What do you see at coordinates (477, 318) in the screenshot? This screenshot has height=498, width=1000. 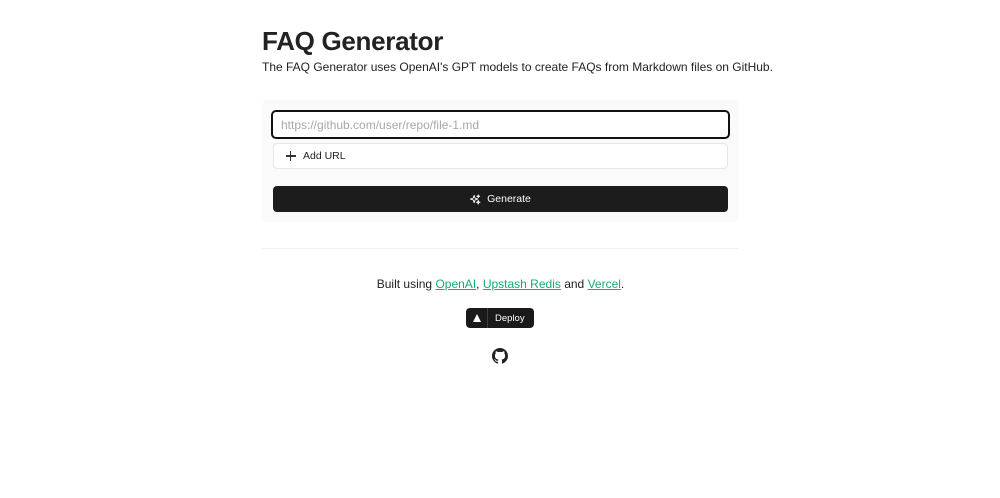 I see `vercel-triangle-icon` at bounding box center [477, 318].